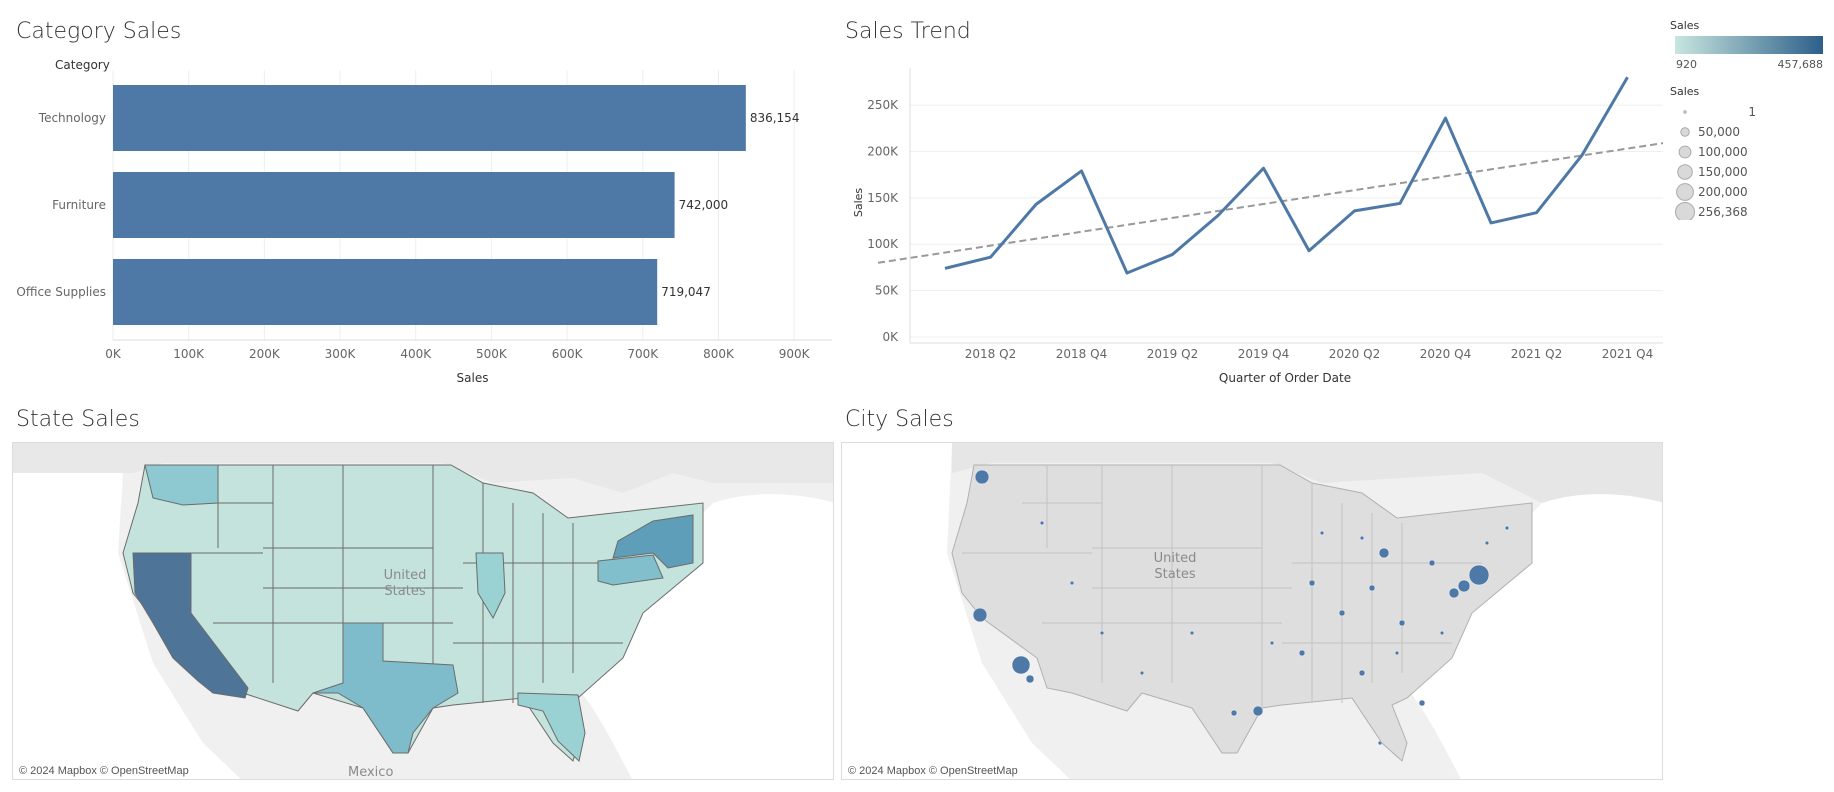 The width and height of the screenshot is (1834, 792). Describe the element at coordinates (1719, 132) in the screenshot. I see `size-legend-label: 50,000` at that location.